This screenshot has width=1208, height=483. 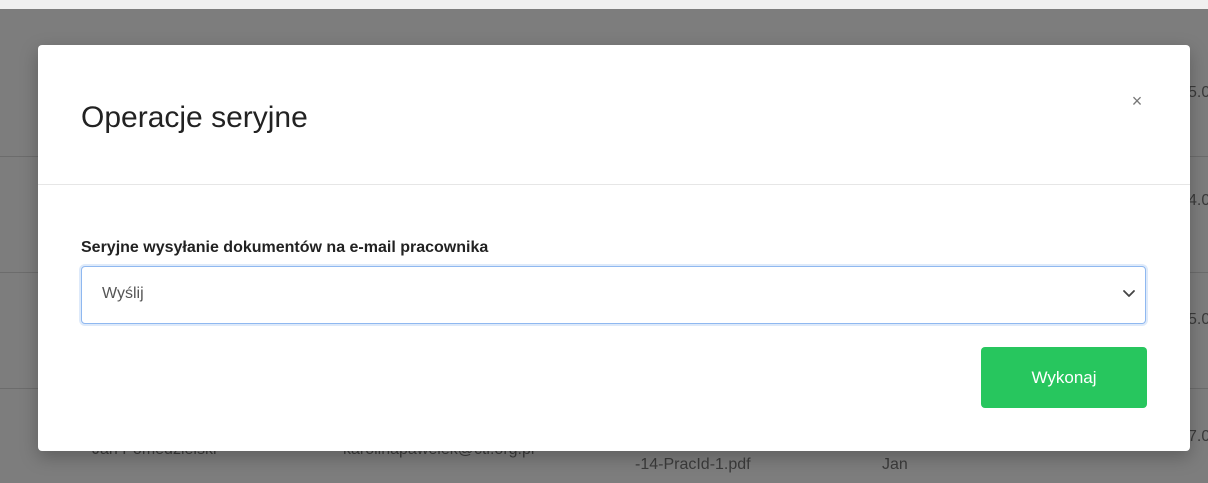 What do you see at coordinates (1198, 436) in the screenshot?
I see `table-cell-value: 7.0` at bounding box center [1198, 436].